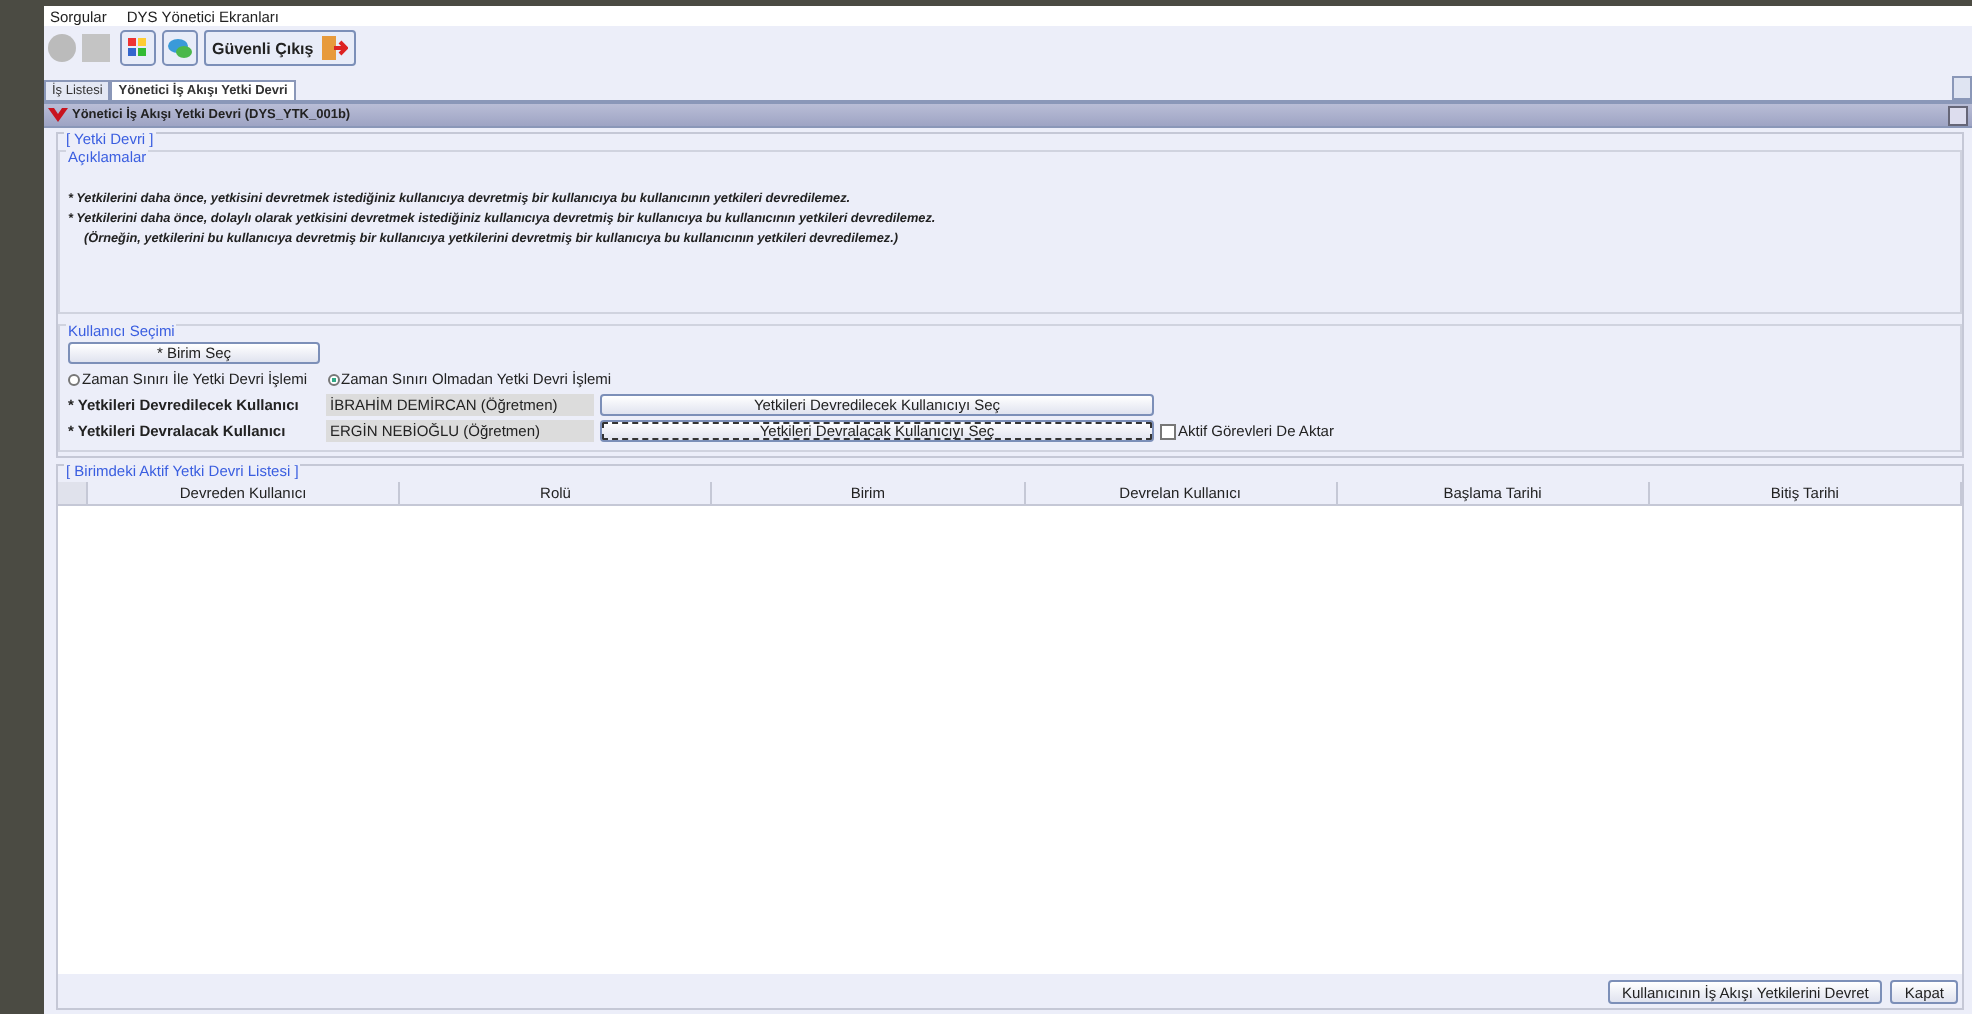  What do you see at coordinates (180, 48) in the screenshot?
I see `chat-icon` at bounding box center [180, 48].